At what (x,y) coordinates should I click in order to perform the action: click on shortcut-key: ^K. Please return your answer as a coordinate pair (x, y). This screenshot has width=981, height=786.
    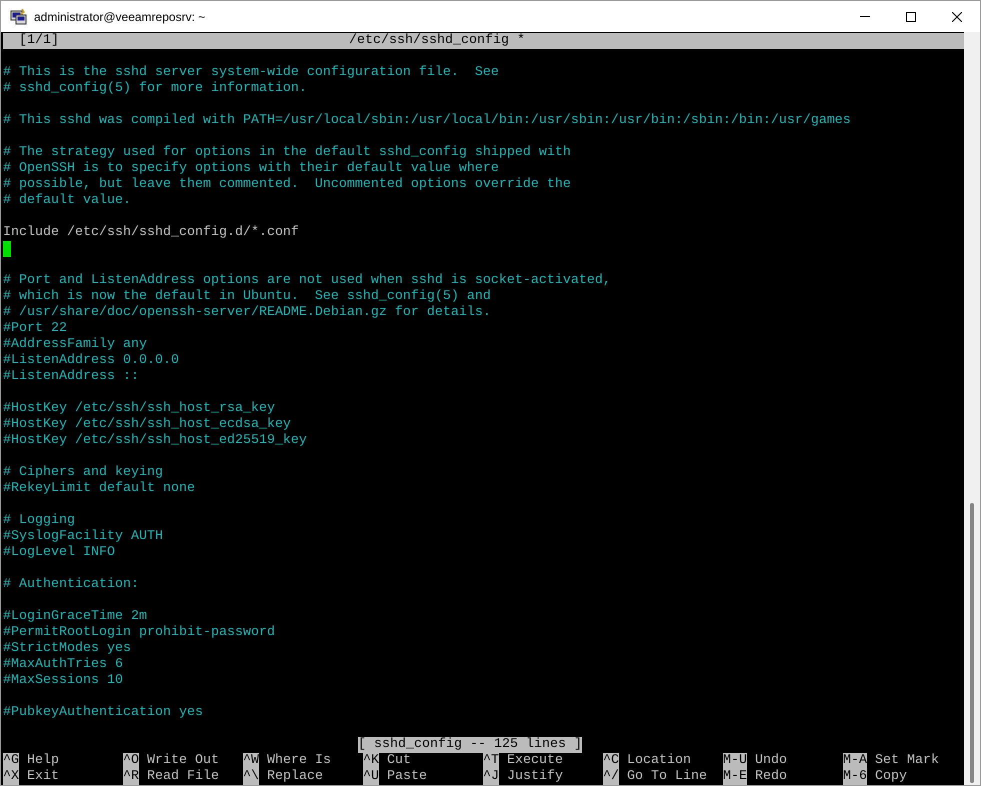
    Looking at the image, I should click on (371, 761).